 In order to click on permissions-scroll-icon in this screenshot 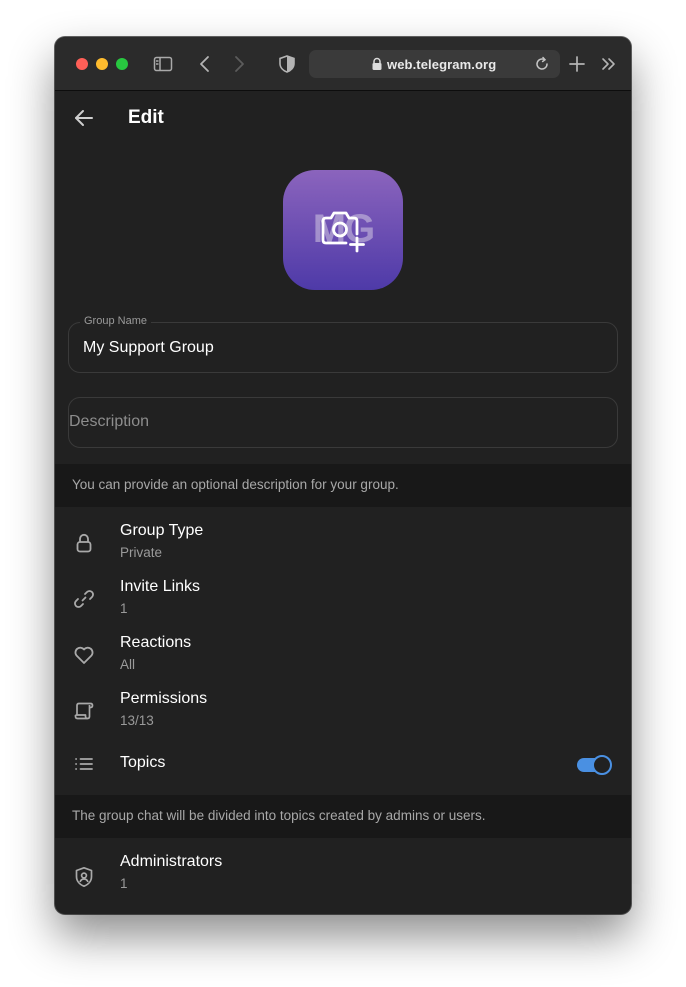, I will do `click(84, 711)`.